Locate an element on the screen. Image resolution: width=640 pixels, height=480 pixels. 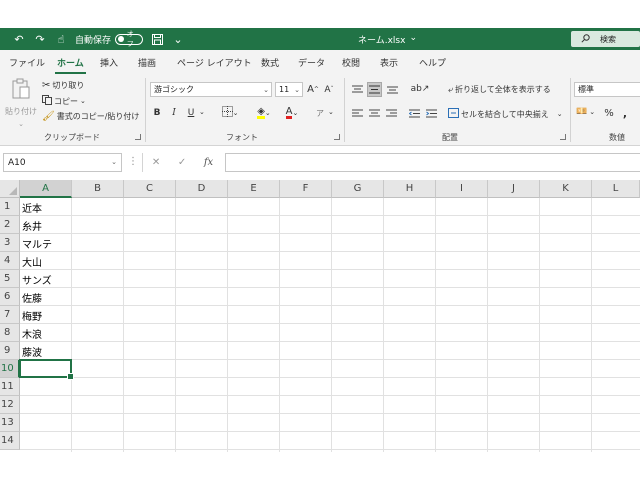
row-header: 7 is located at coordinates (10, 315).